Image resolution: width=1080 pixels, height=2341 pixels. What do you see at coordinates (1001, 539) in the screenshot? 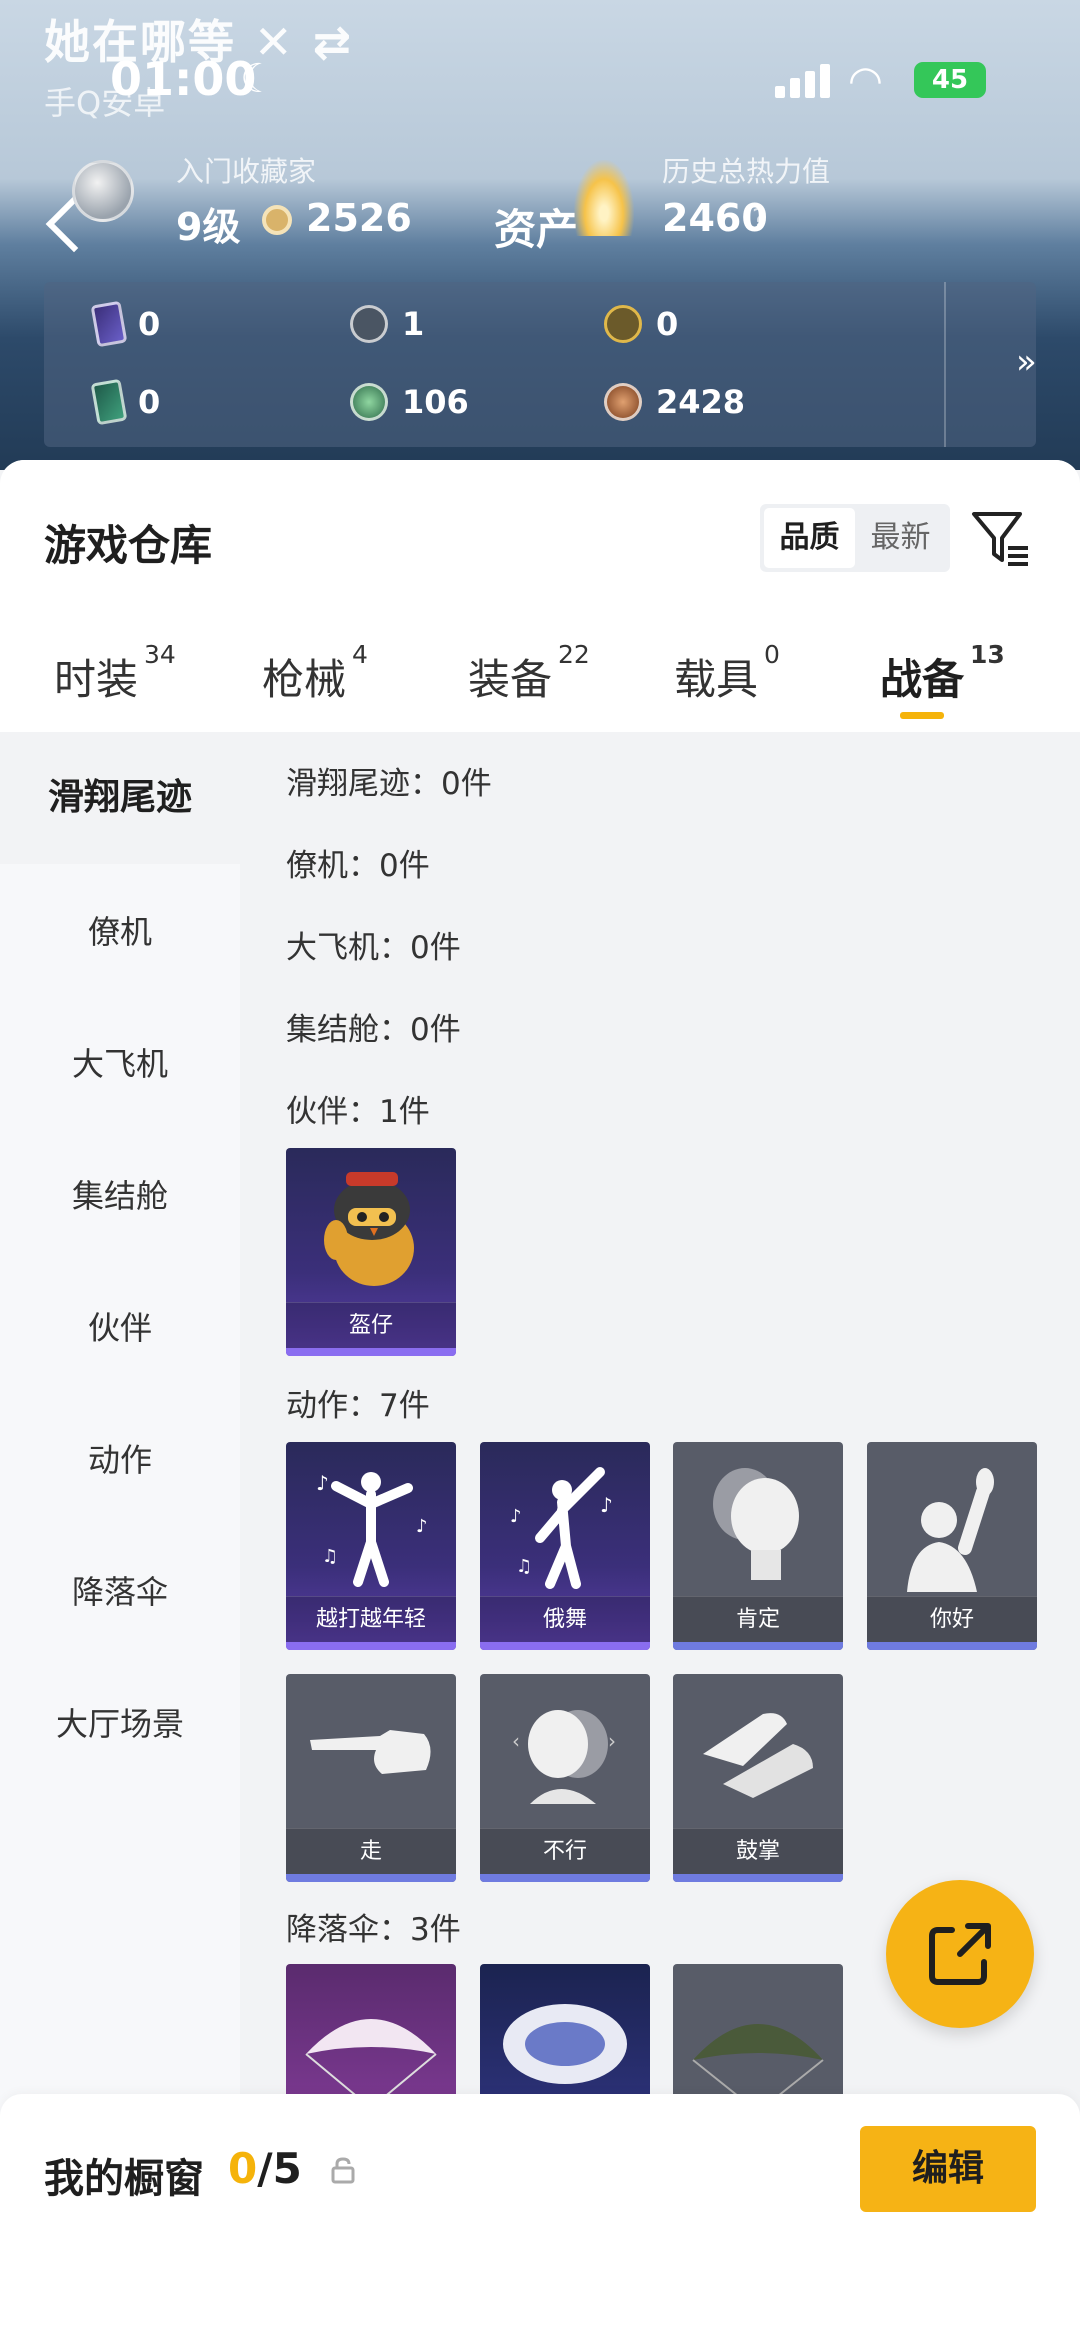
I see `filter-icon` at bounding box center [1001, 539].